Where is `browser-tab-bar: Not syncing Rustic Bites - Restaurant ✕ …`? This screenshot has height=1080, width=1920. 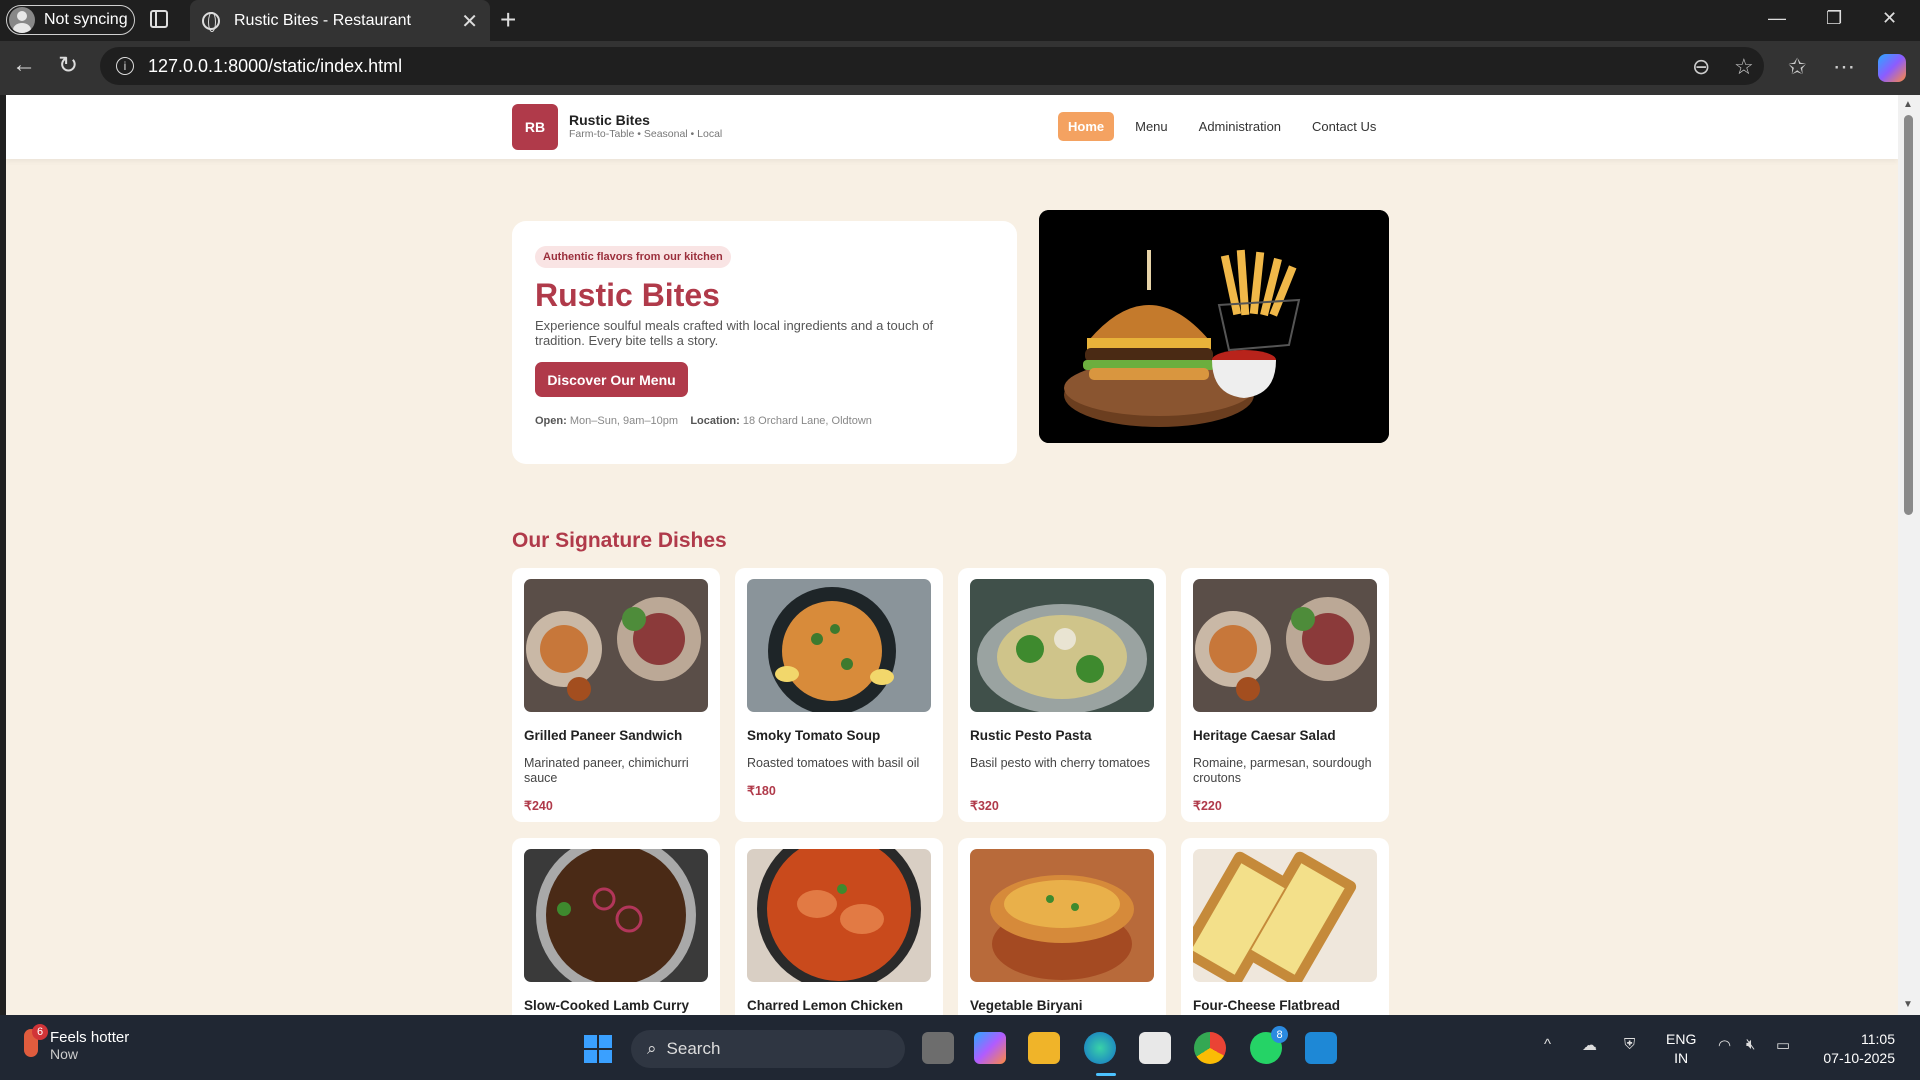
browser-tab-bar: Not syncing Rustic Bites - Restaurant ✕ … is located at coordinates (960, 20).